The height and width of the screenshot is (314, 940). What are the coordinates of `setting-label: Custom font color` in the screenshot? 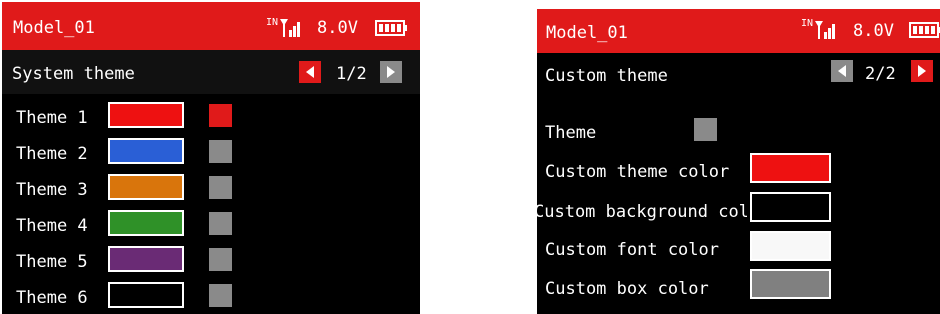 It's located at (632, 250).